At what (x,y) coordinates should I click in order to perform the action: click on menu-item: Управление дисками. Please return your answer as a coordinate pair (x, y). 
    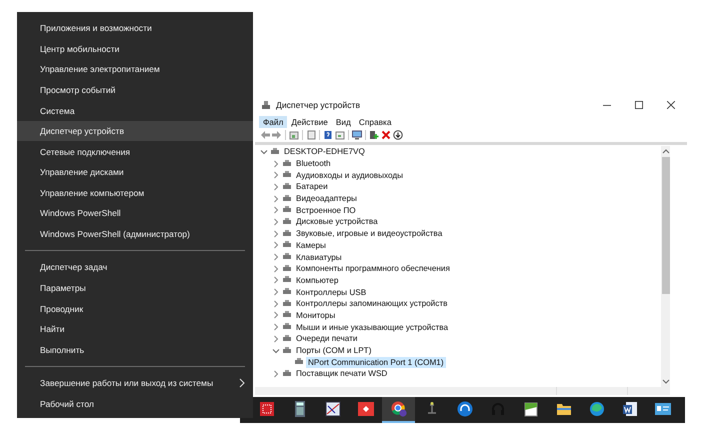
    Looking at the image, I should click on (135, 172).